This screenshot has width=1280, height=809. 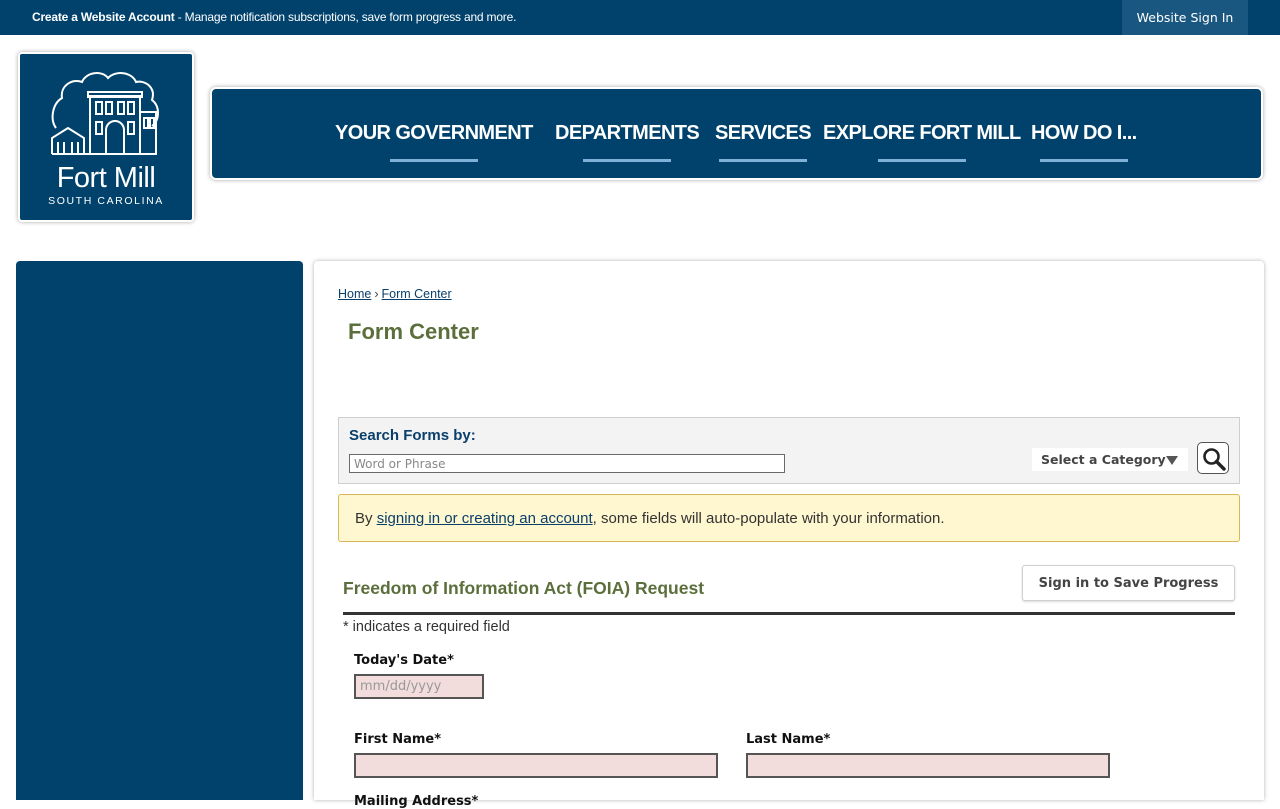 I want to click on create-account-link: Create a Website Account, so click(x=103, y=17).